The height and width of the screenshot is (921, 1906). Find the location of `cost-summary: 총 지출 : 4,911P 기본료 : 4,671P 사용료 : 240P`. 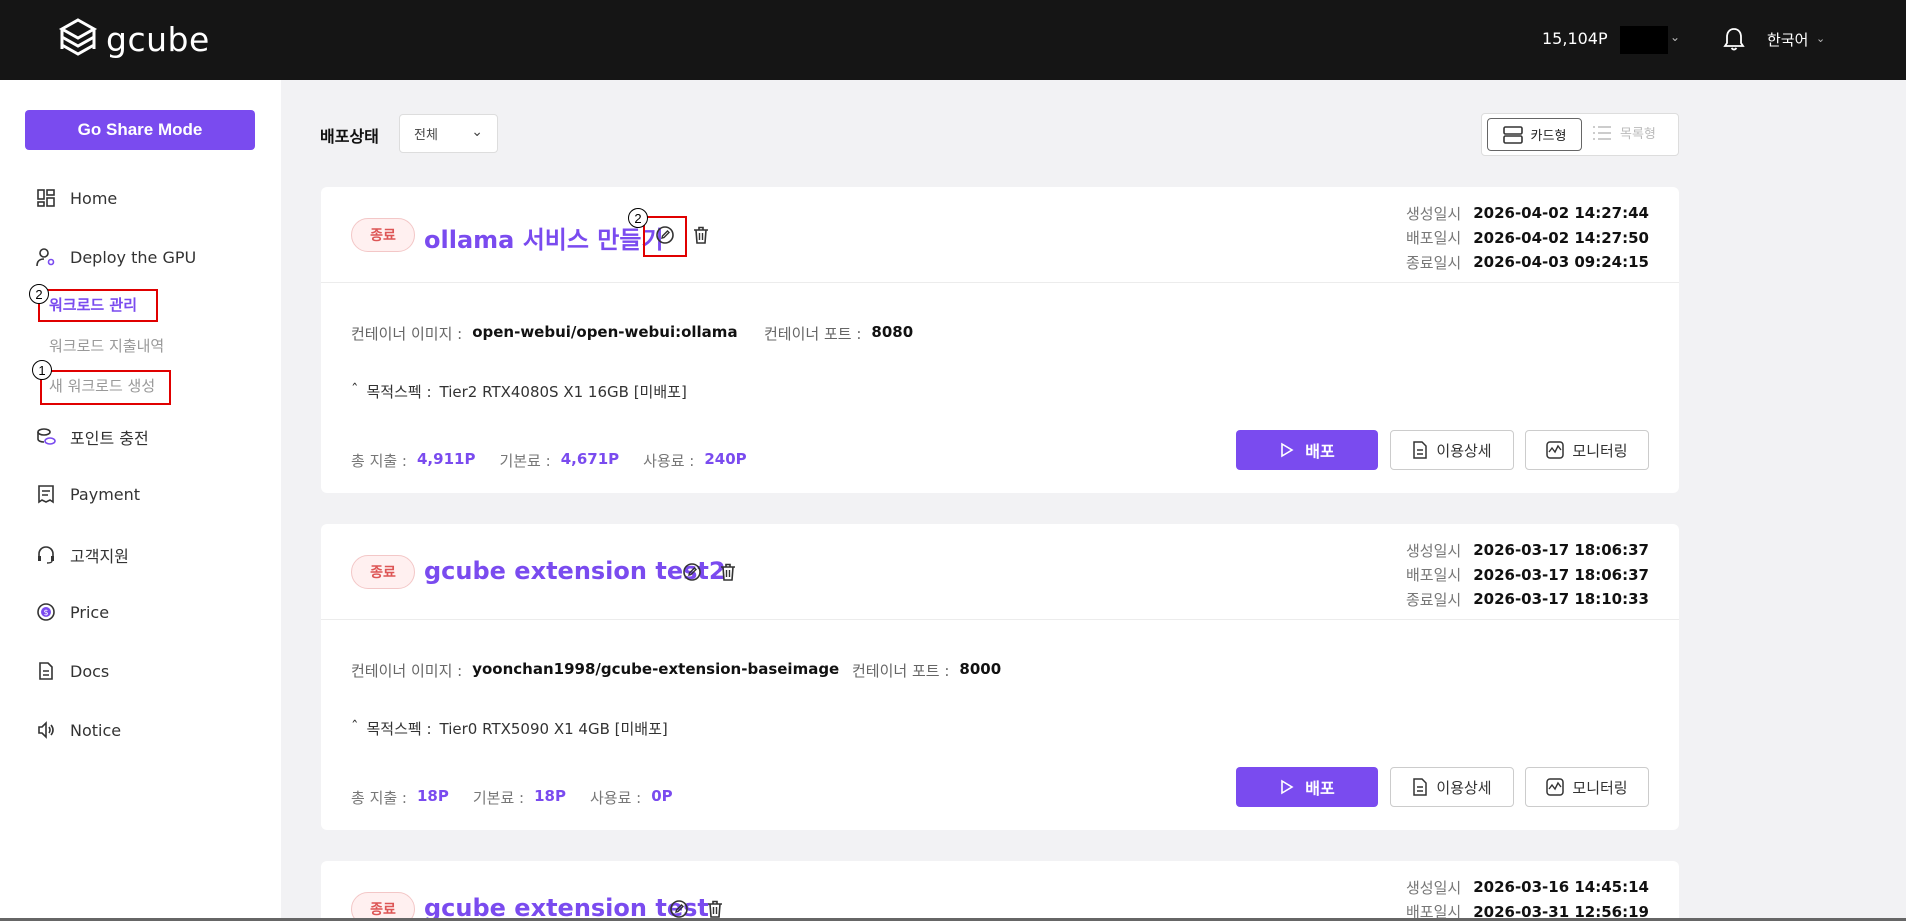

cost-summary: 총 지출 : 4,911P 기본료 : 4,671P 사용료 : 240P is located at coordinates (556, 460).